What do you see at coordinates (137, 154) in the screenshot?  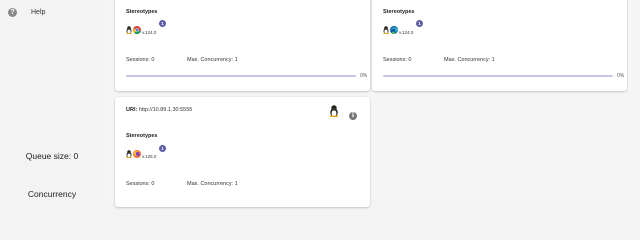 I see `firefox-icon` at bounding box center [137, 154].